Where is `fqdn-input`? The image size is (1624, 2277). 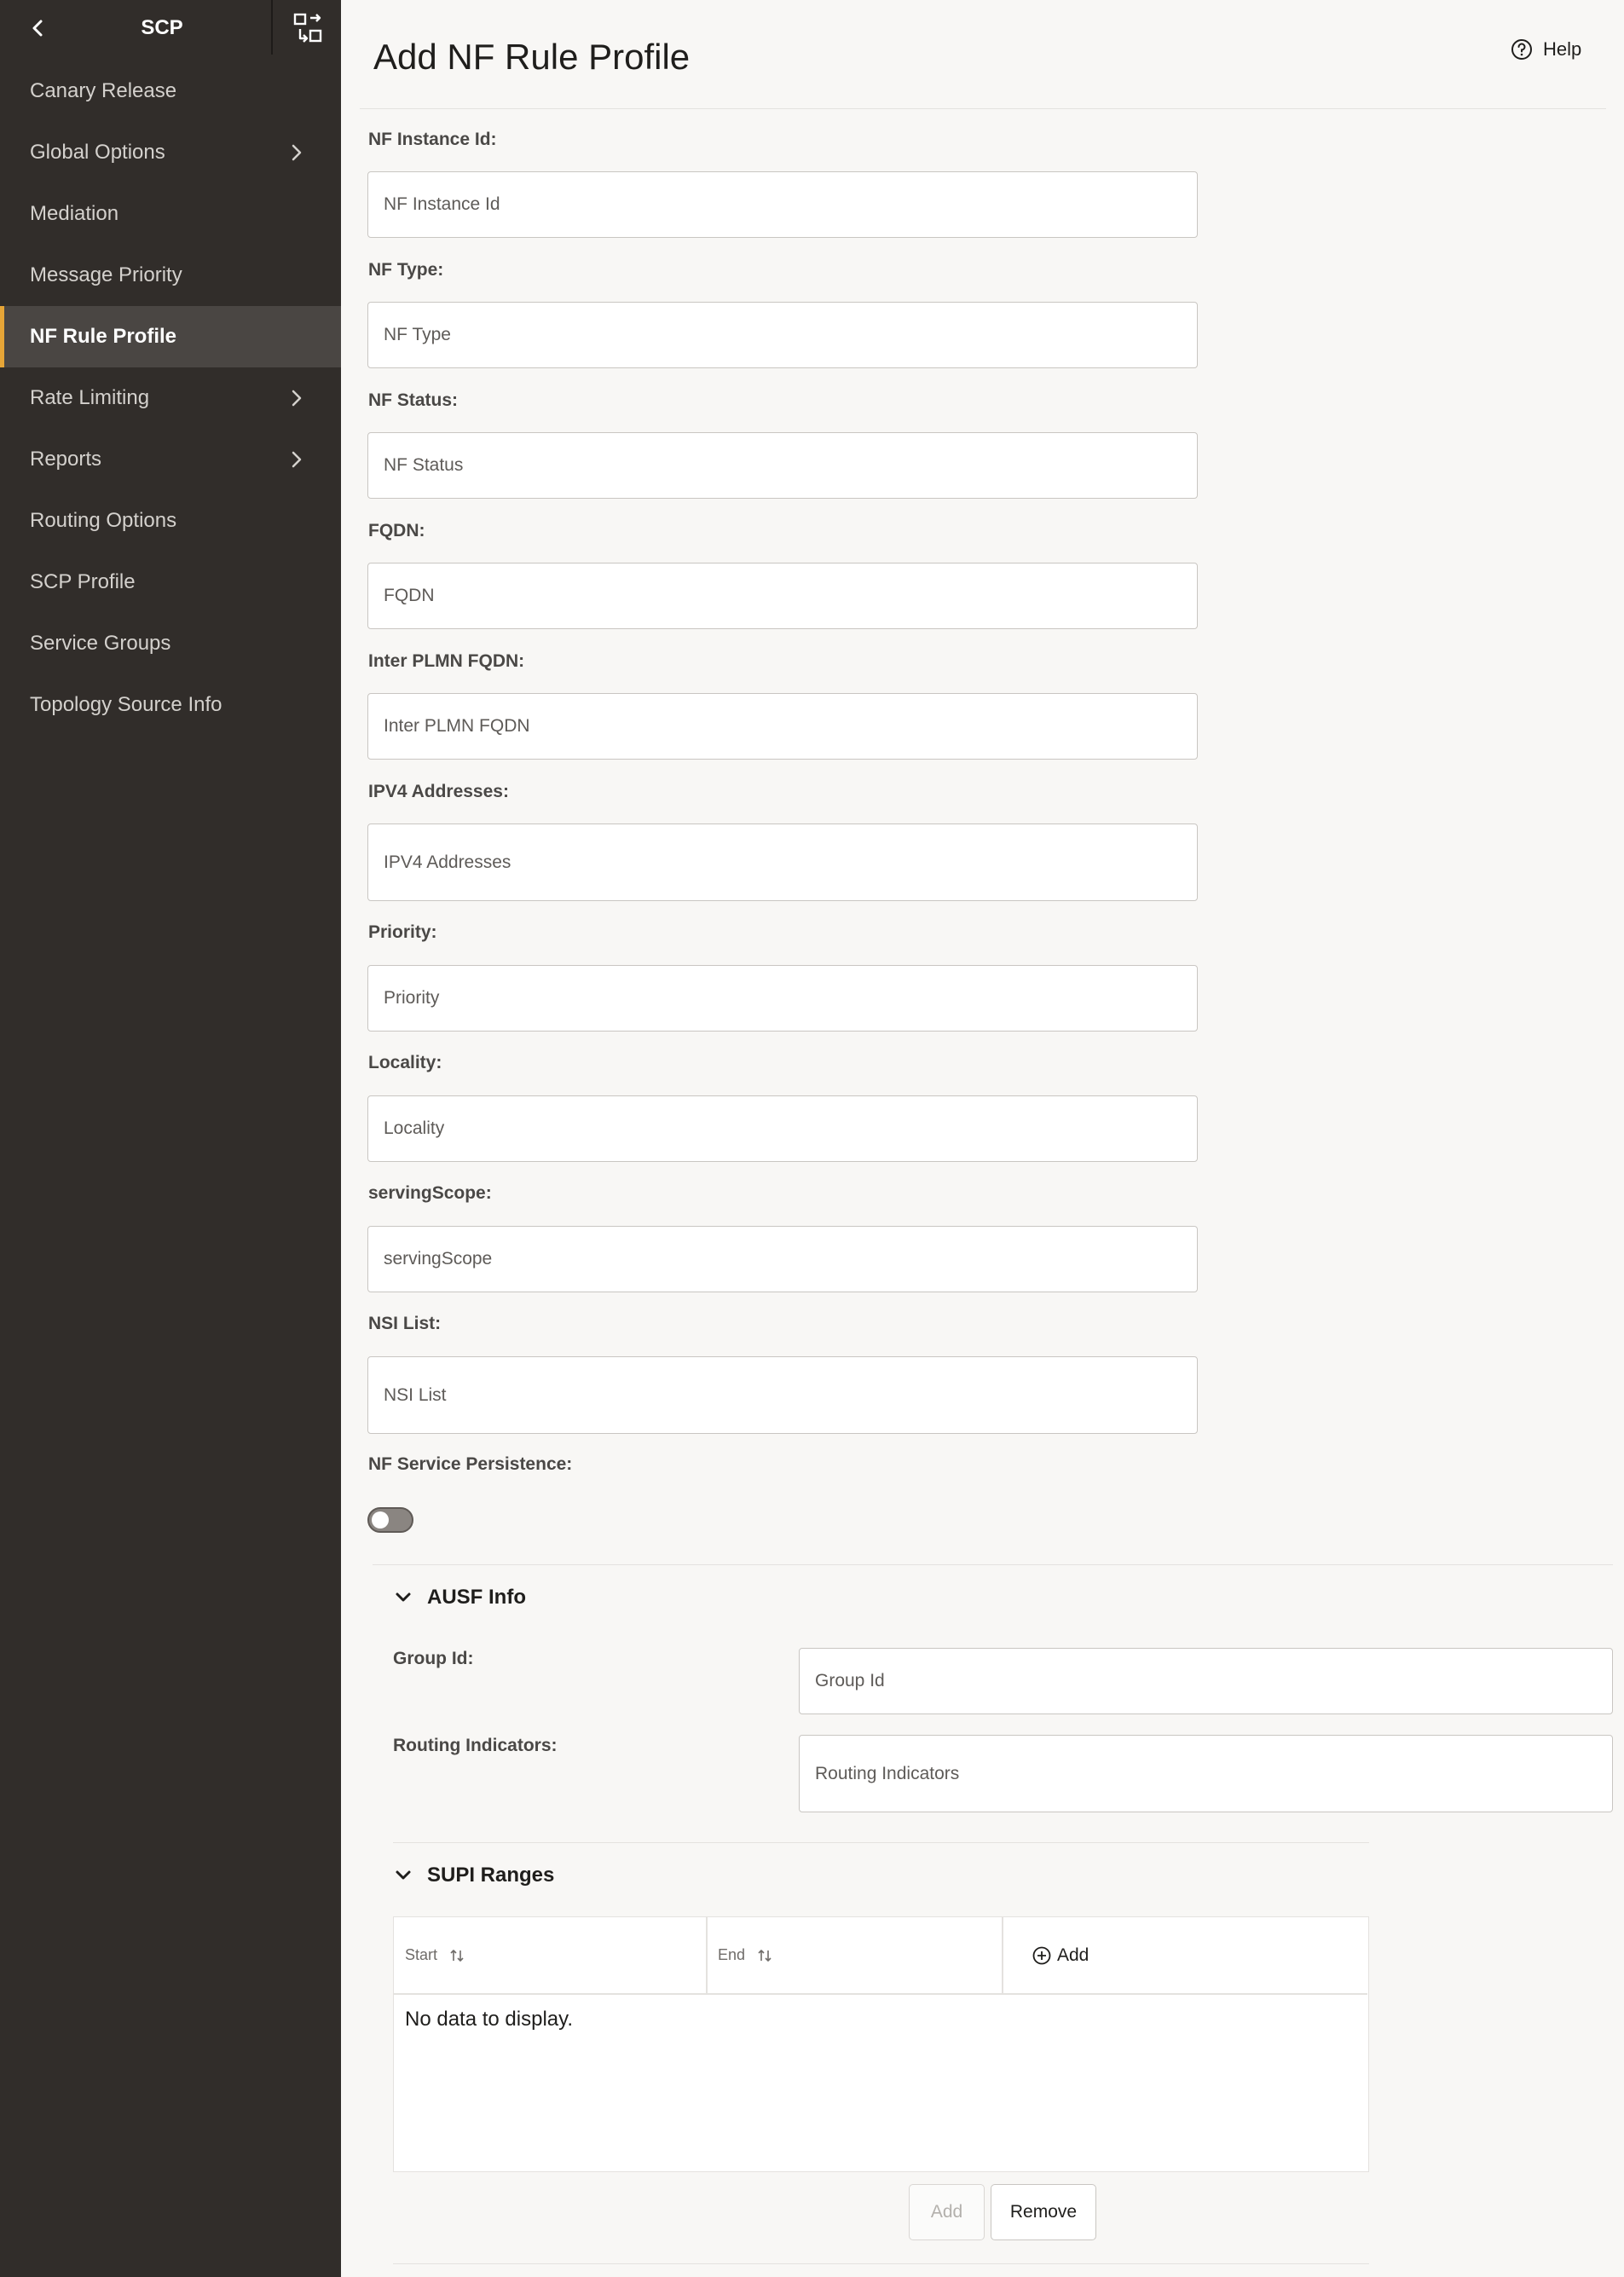
fqdn-input is located at coordinates (782, 596).